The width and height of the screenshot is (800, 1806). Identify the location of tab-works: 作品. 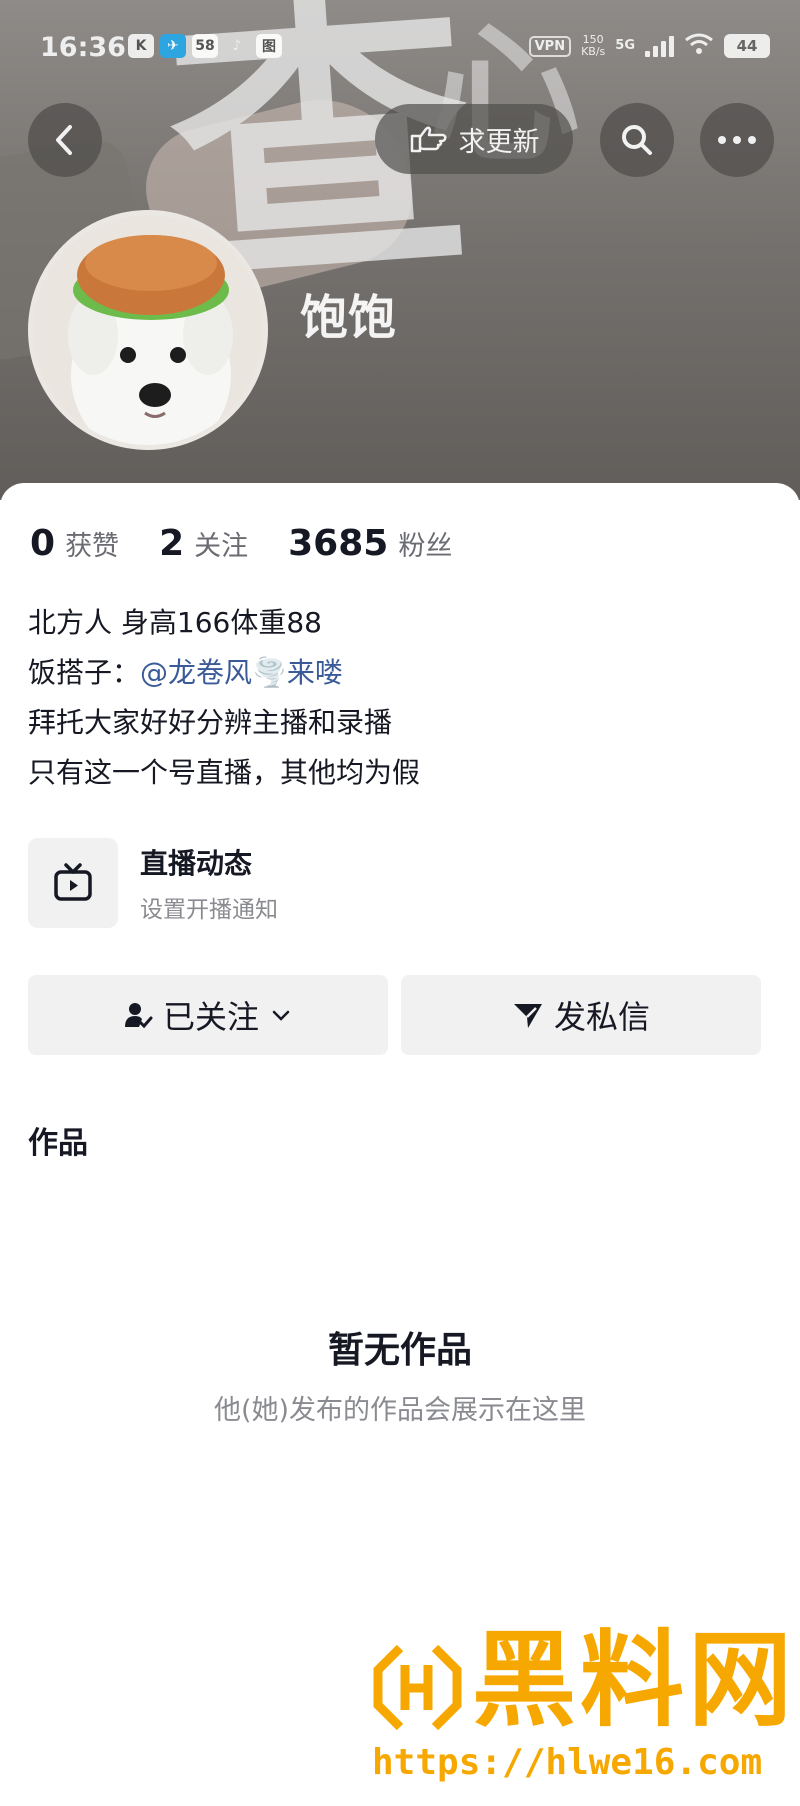
(58, 1140).